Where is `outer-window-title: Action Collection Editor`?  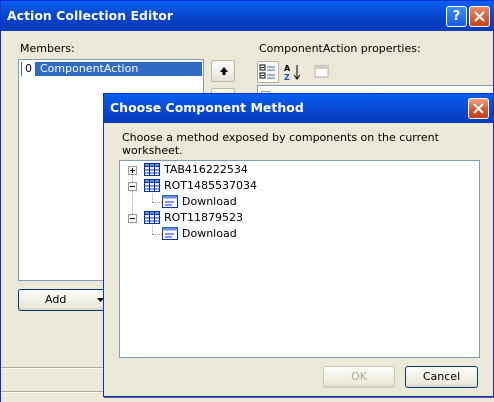 outer-window-title: Action Collection Editor is located at coordinates (90, 15).